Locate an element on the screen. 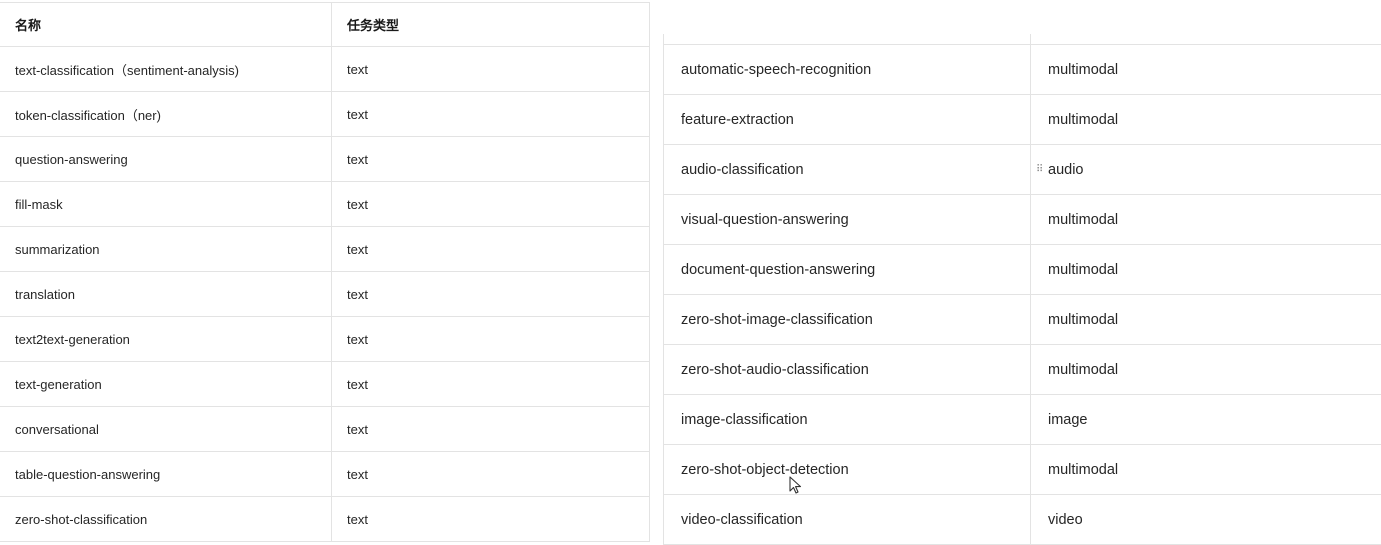 This screenshot has height=545, width=1381. table-row: token-classification（ner) text is located at coordinates (325, 114).